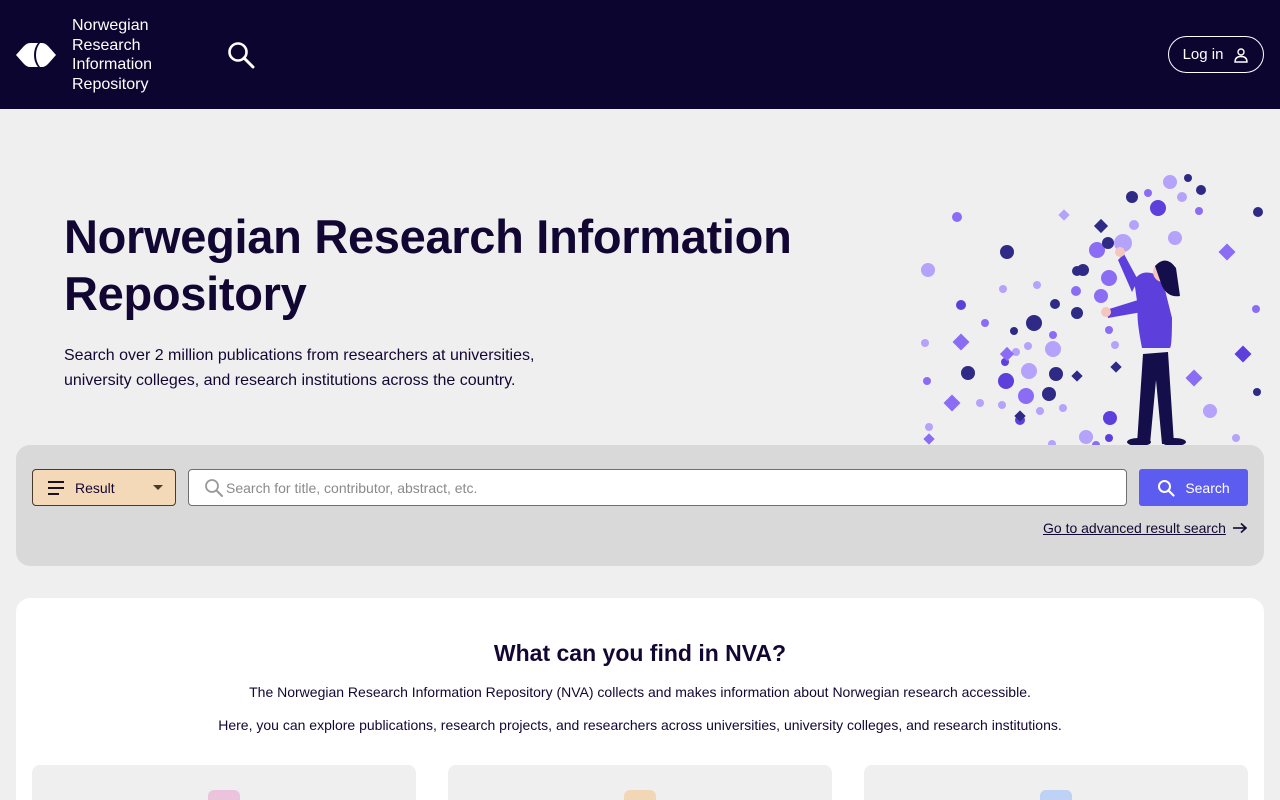  Describe the element at coordinates (1056, 795) in the screenshot. I see `researcher-icon` at that location.